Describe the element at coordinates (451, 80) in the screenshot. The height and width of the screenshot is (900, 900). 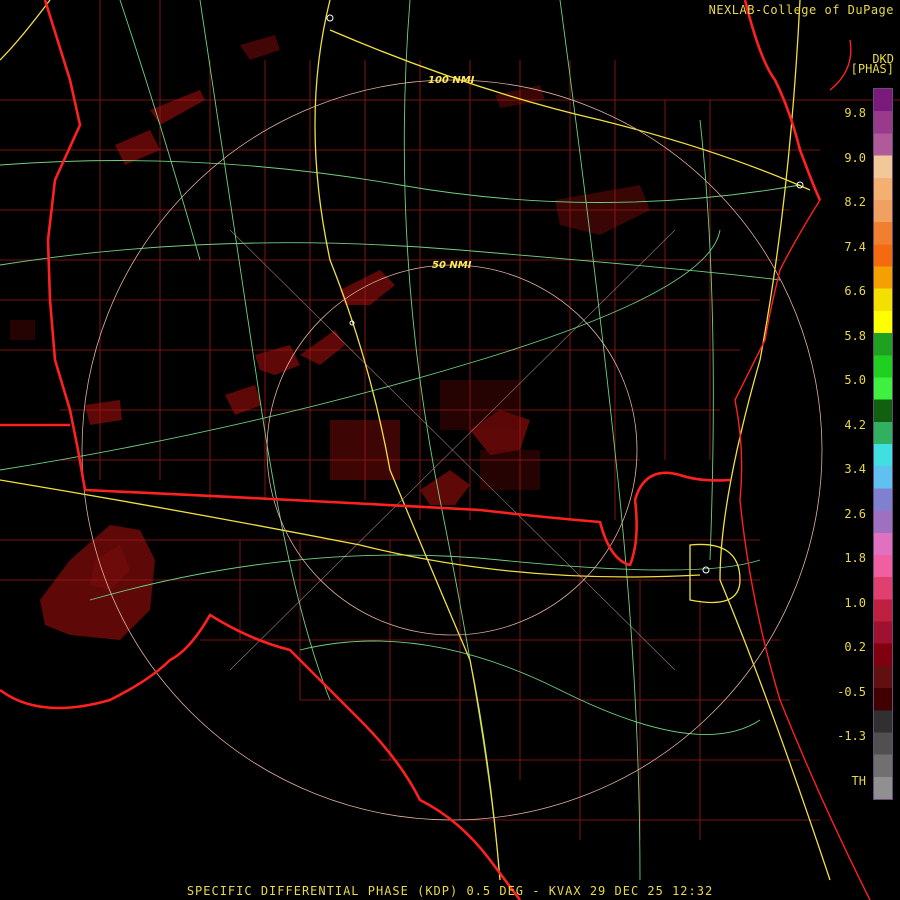
I see `ring-label-100: 100 NMI` at that location.